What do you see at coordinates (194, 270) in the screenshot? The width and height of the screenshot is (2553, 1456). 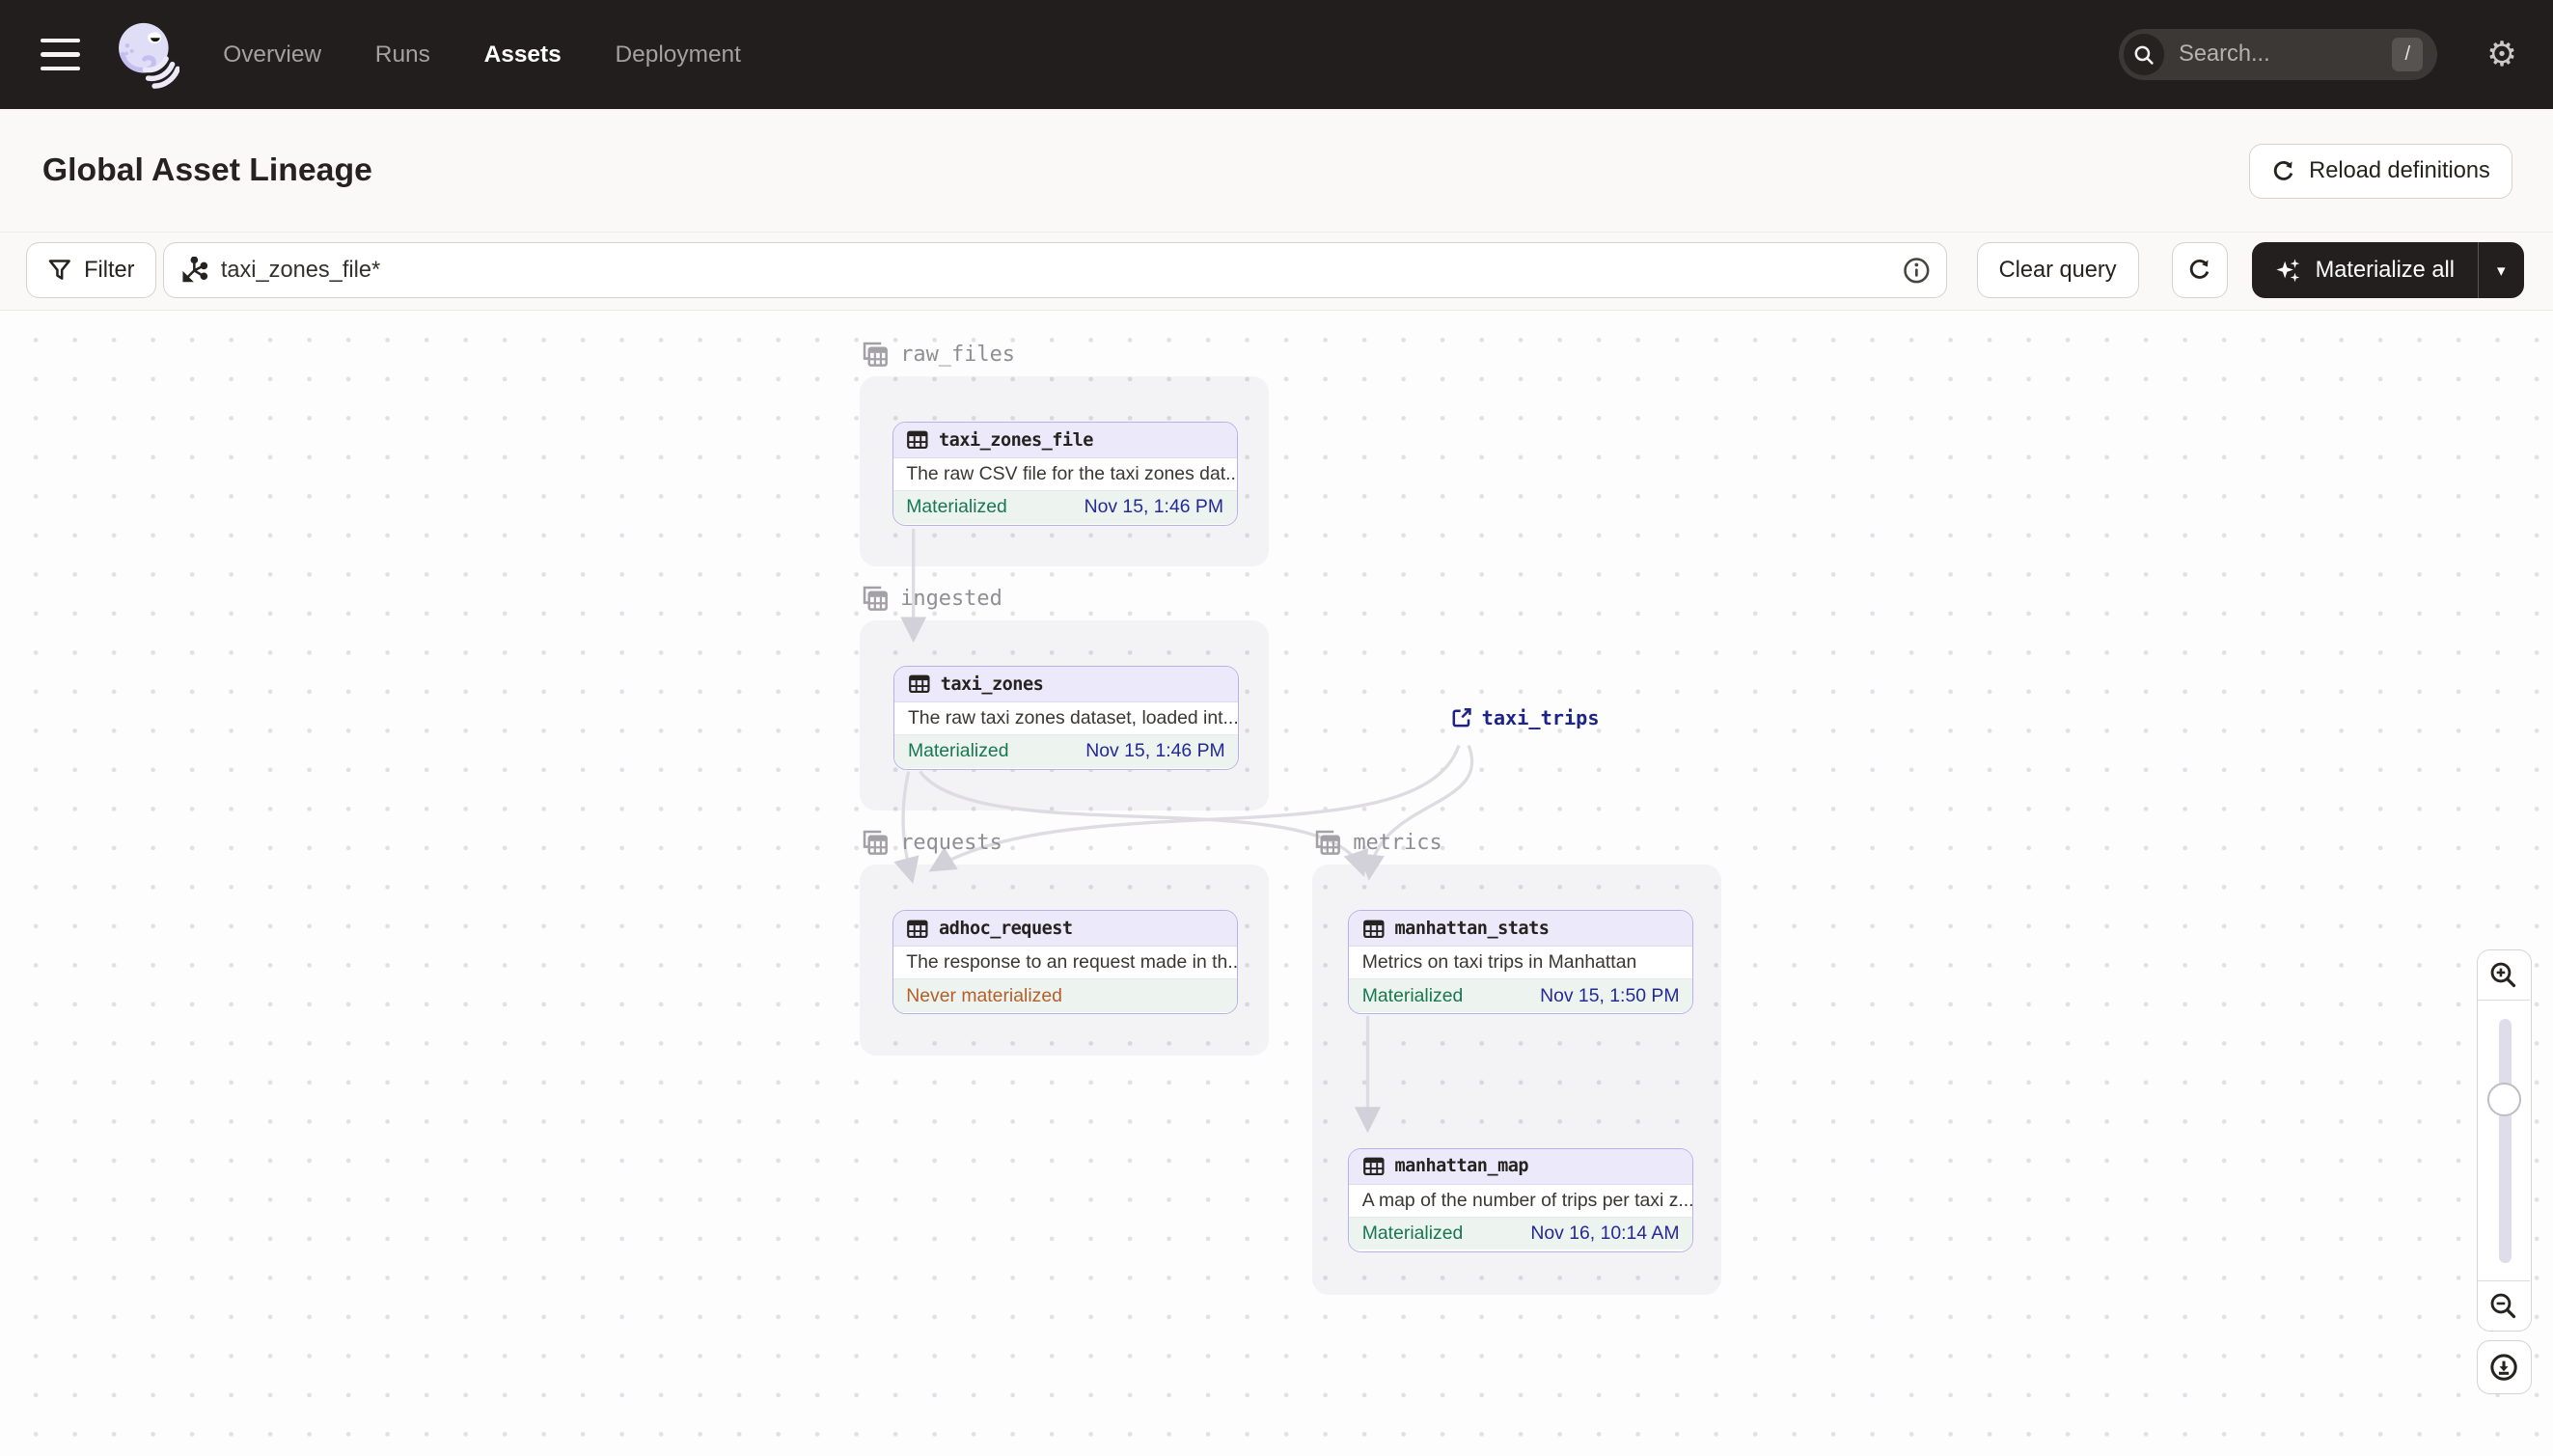 I see `graph-query-icon` at bounding box center [194, 270].